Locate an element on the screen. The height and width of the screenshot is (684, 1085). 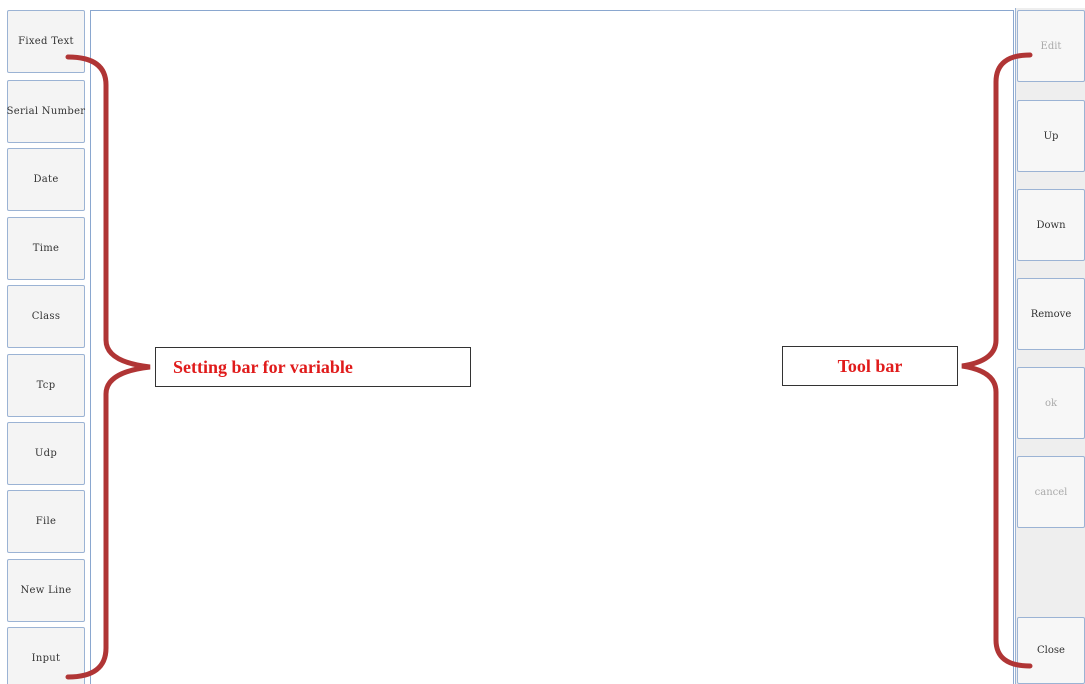
edit-button: Edit is located at coordinates (1051, 46).